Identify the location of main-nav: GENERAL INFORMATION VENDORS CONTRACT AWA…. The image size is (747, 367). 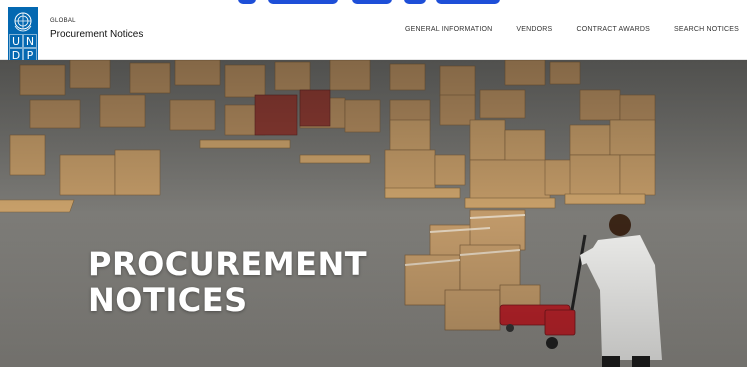
(572, 29).